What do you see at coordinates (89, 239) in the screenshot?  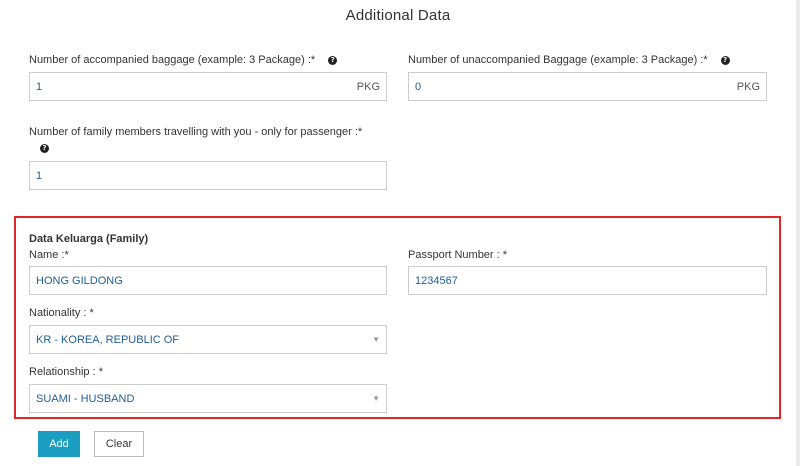 I see `family-section-heading: Data Keluarga (Family)` at bounding box center [89, 239].